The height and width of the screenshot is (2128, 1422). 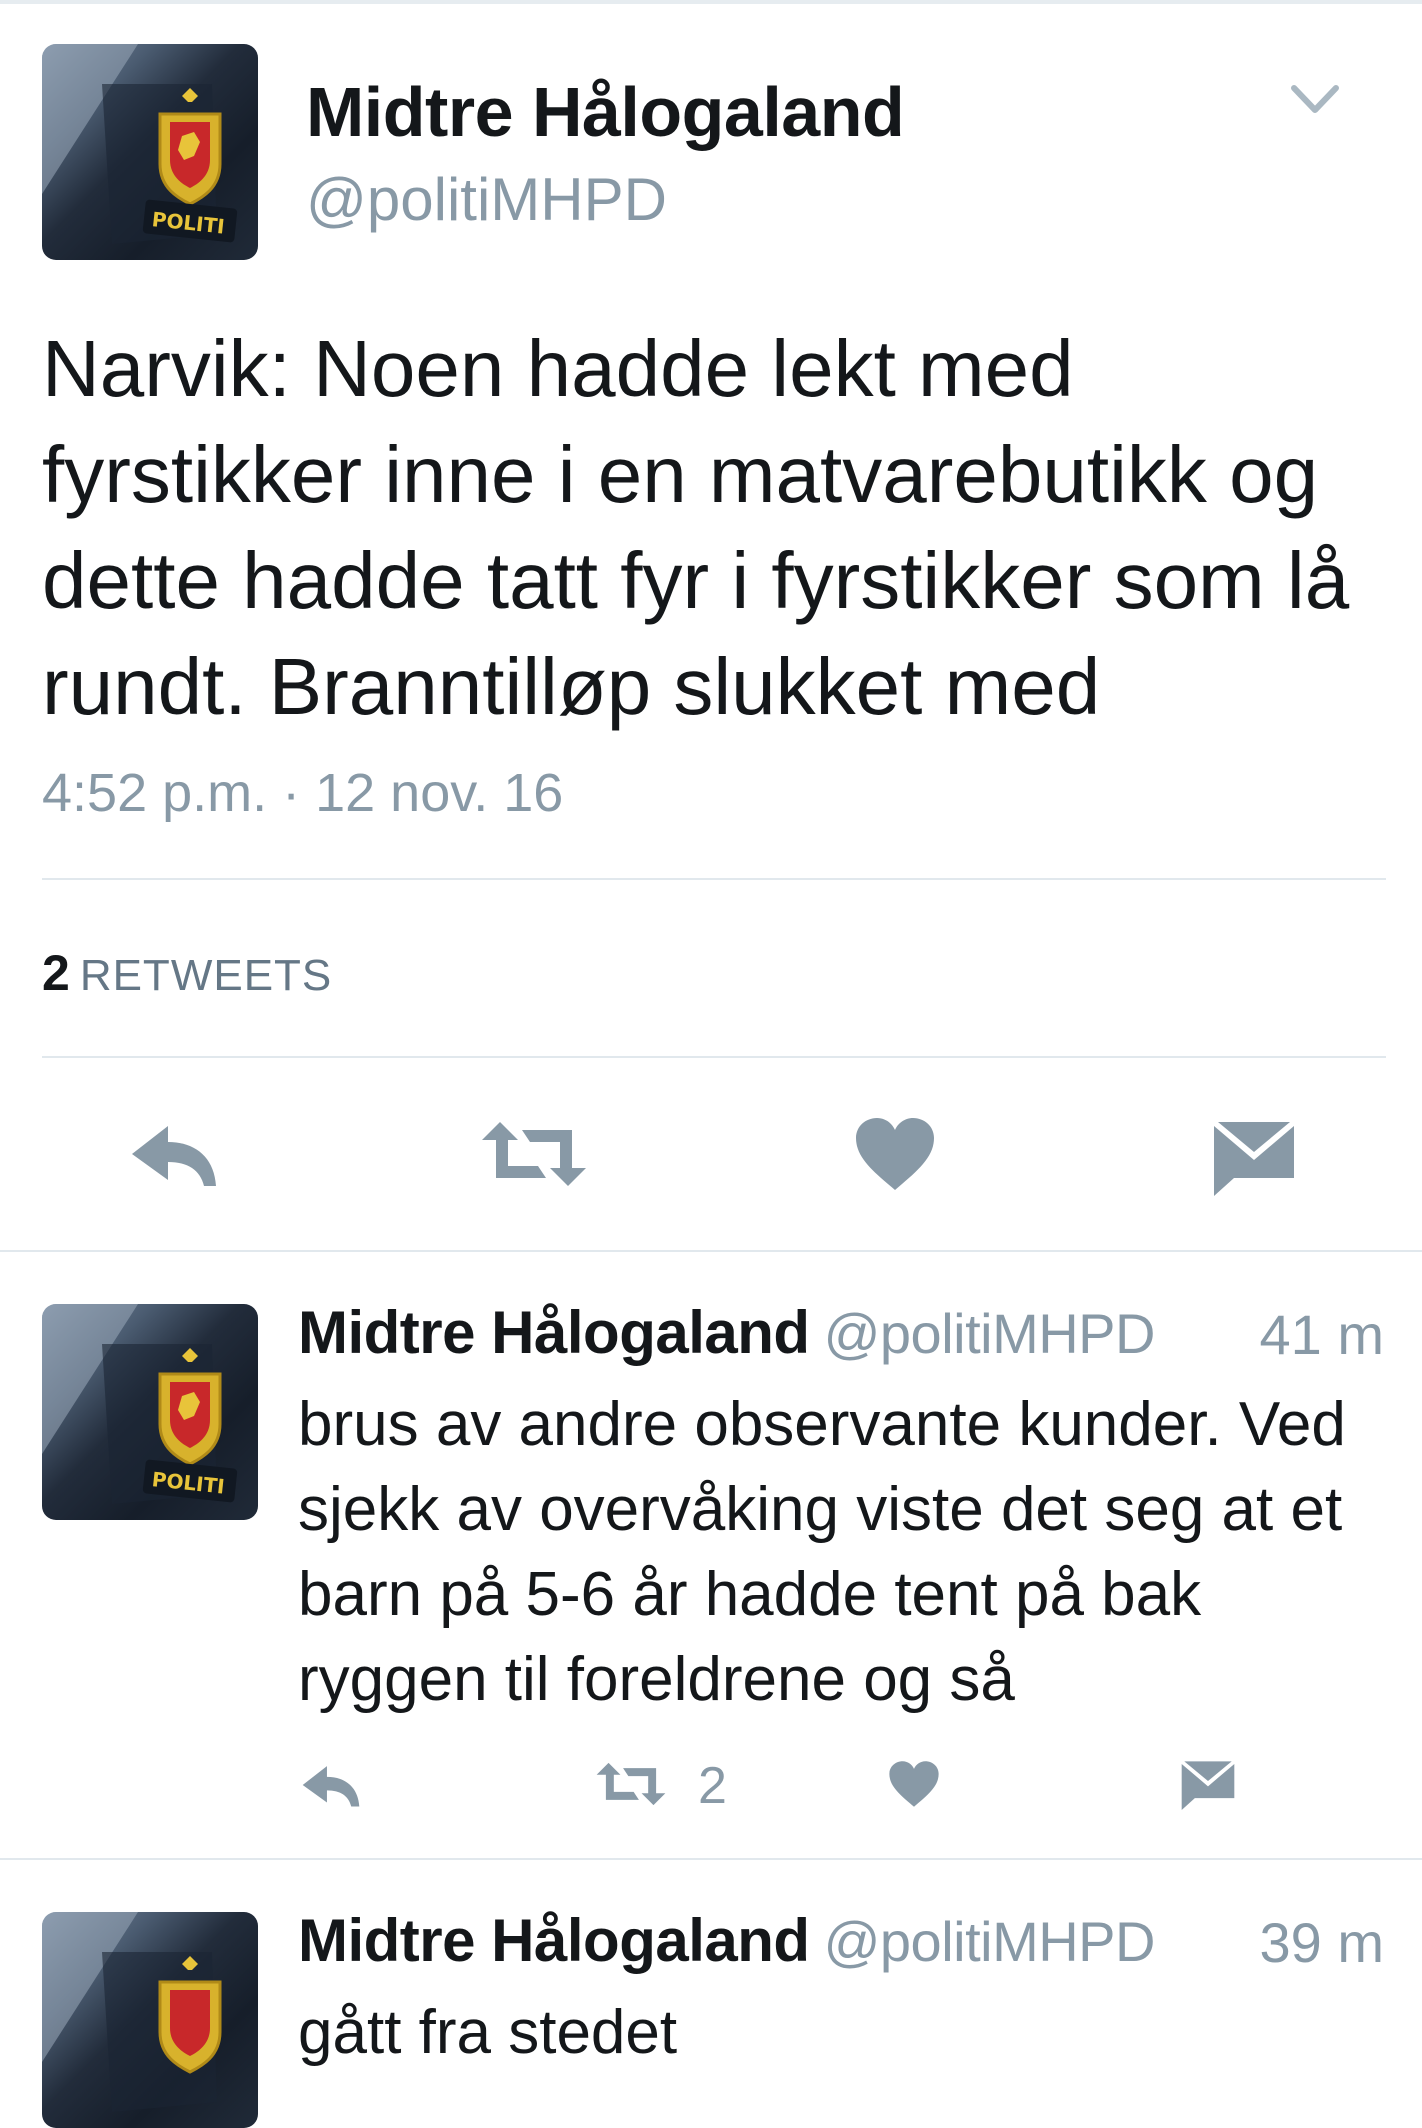 What do you see at coordinates (822, 1424) in the screenshot?
I see `tweet-text-line: brus av andre observante kunder. Ved` at bounding box center [822, 1424].